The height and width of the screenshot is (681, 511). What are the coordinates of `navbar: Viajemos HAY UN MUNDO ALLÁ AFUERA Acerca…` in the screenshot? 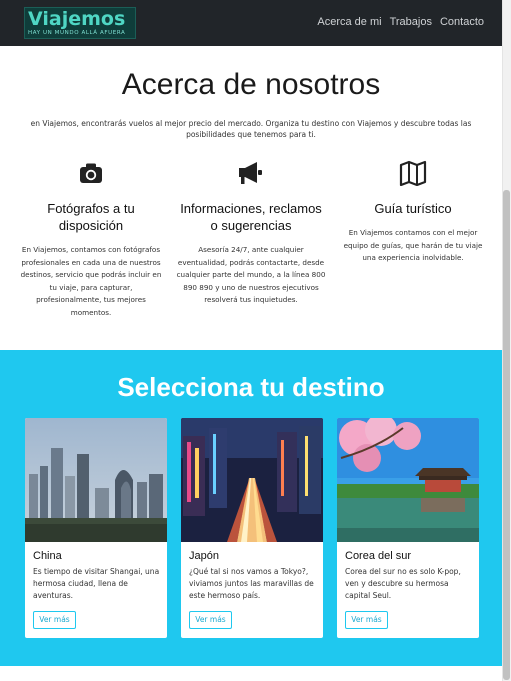 It's located at (251, 23).